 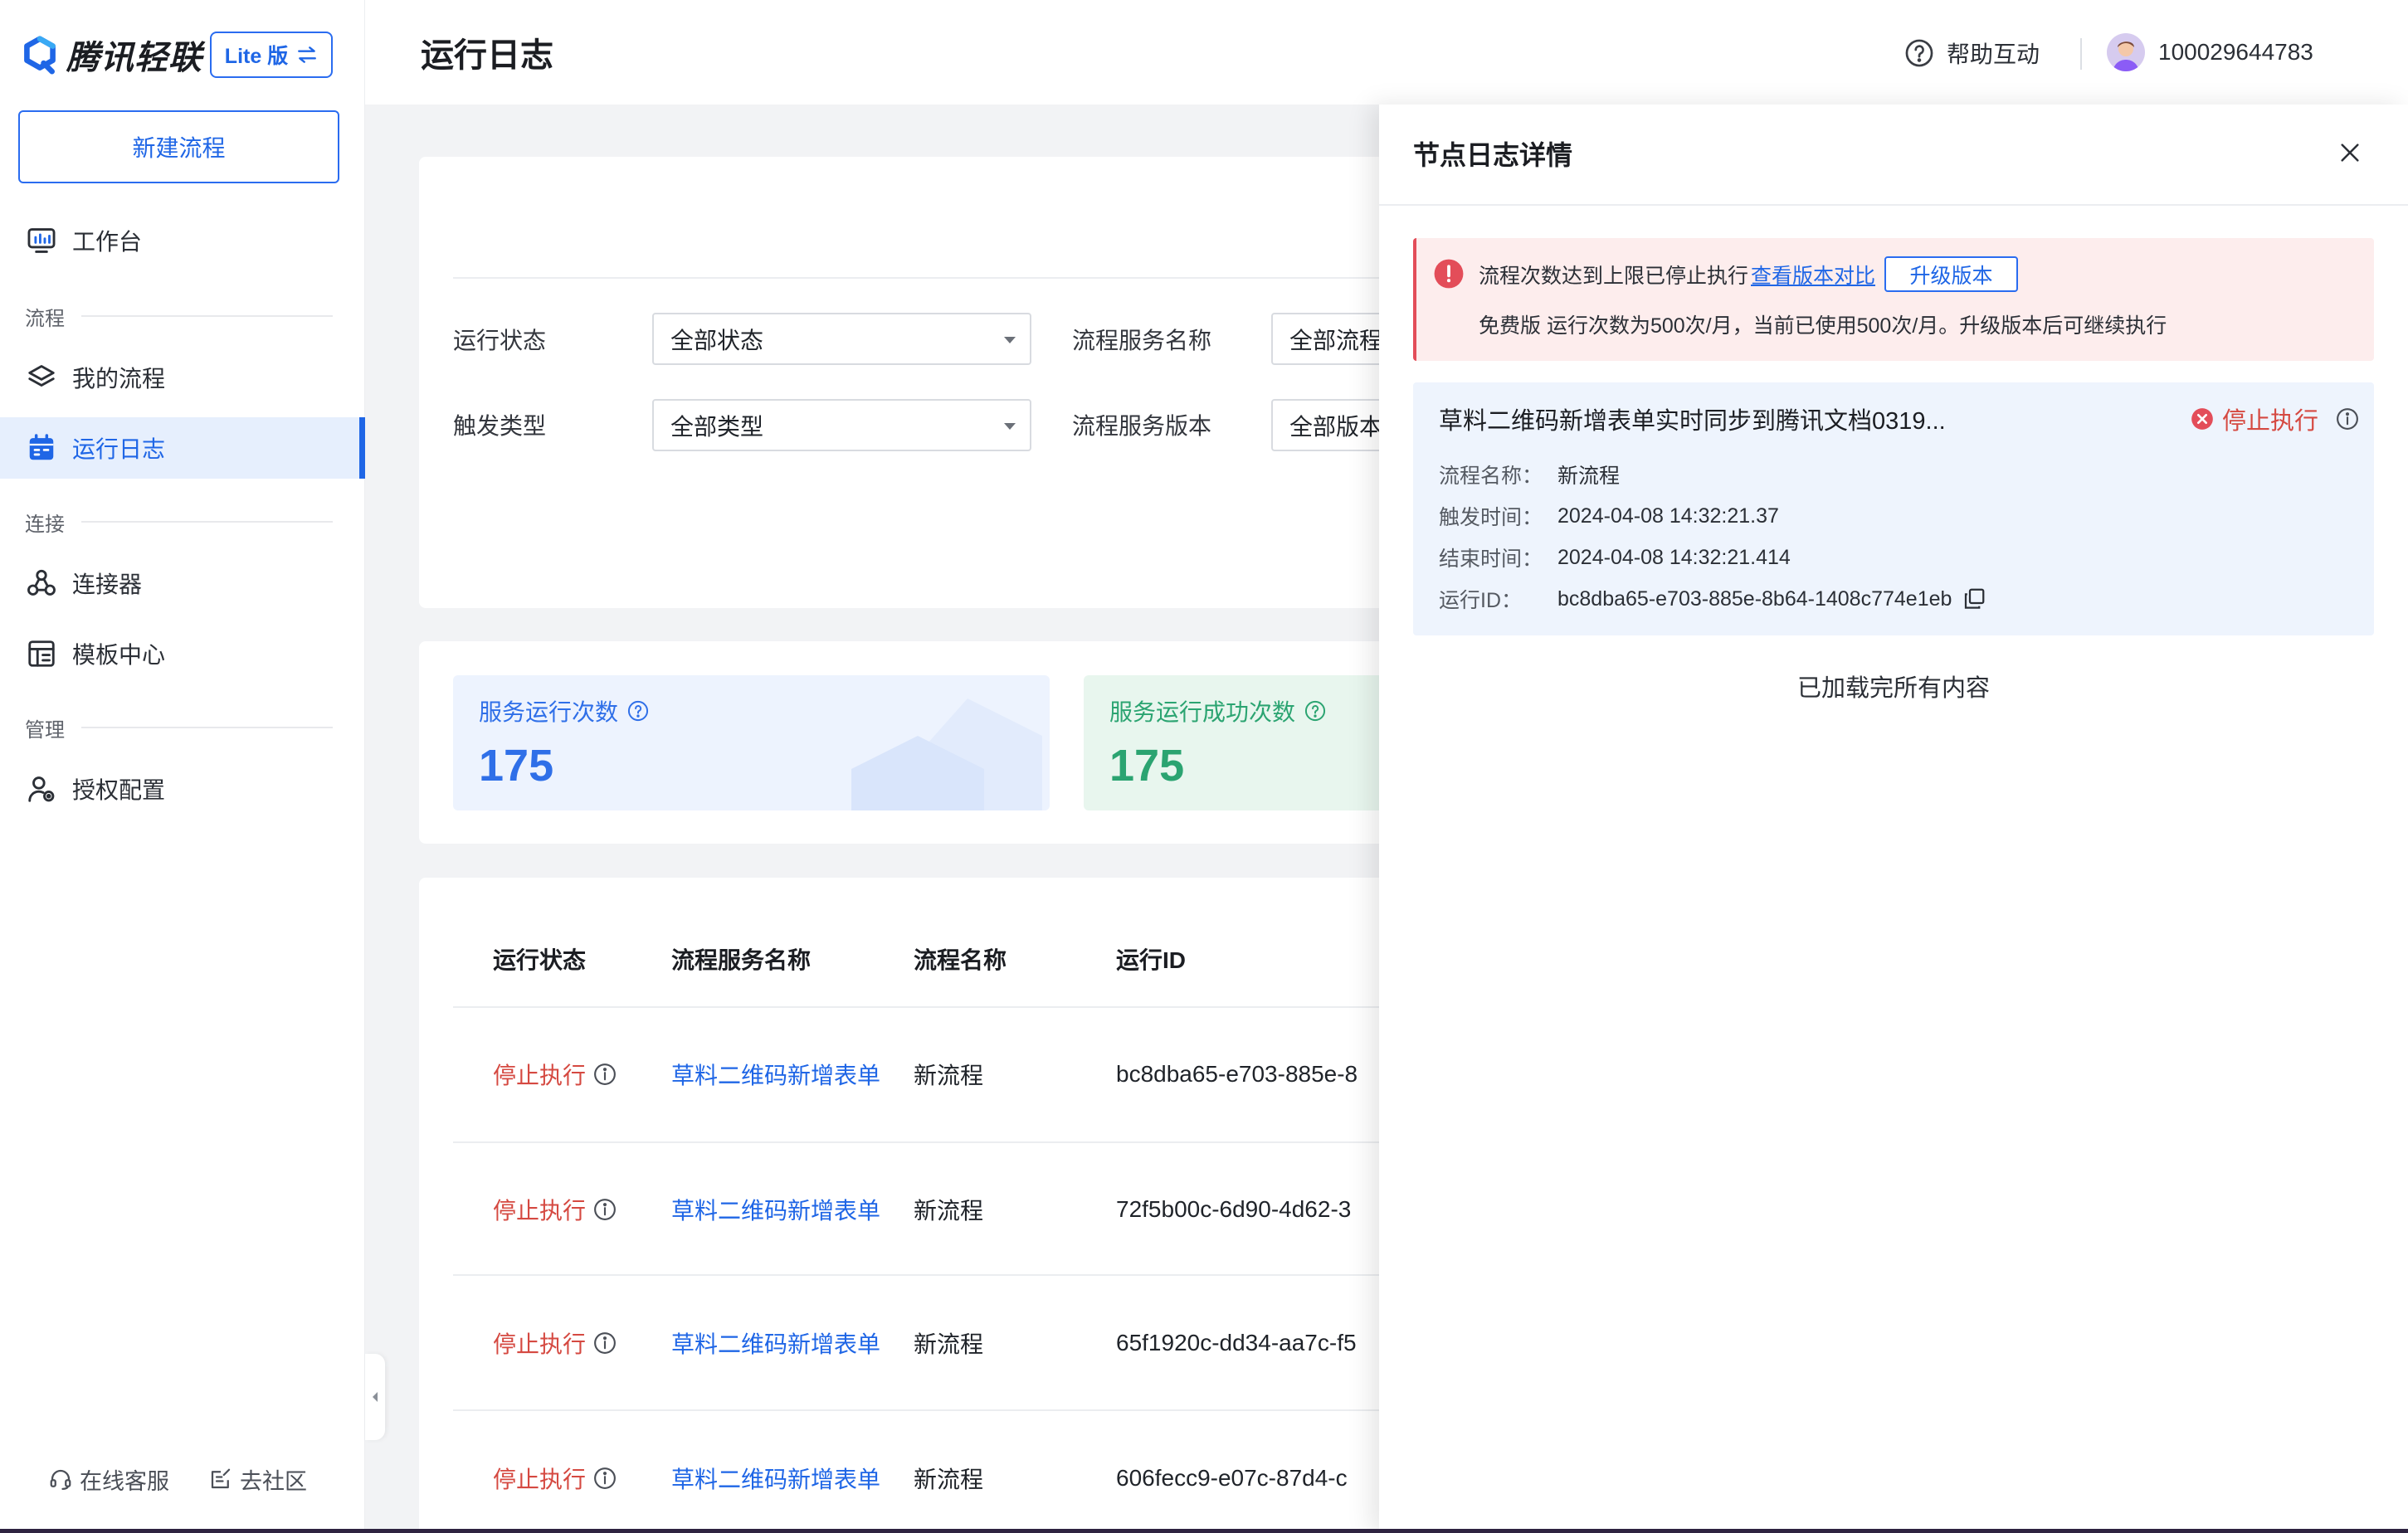 What do you see at coordinates (45, 730) in the screenshot?
I see `section-title: 管理` at bounding box center [45, 730].